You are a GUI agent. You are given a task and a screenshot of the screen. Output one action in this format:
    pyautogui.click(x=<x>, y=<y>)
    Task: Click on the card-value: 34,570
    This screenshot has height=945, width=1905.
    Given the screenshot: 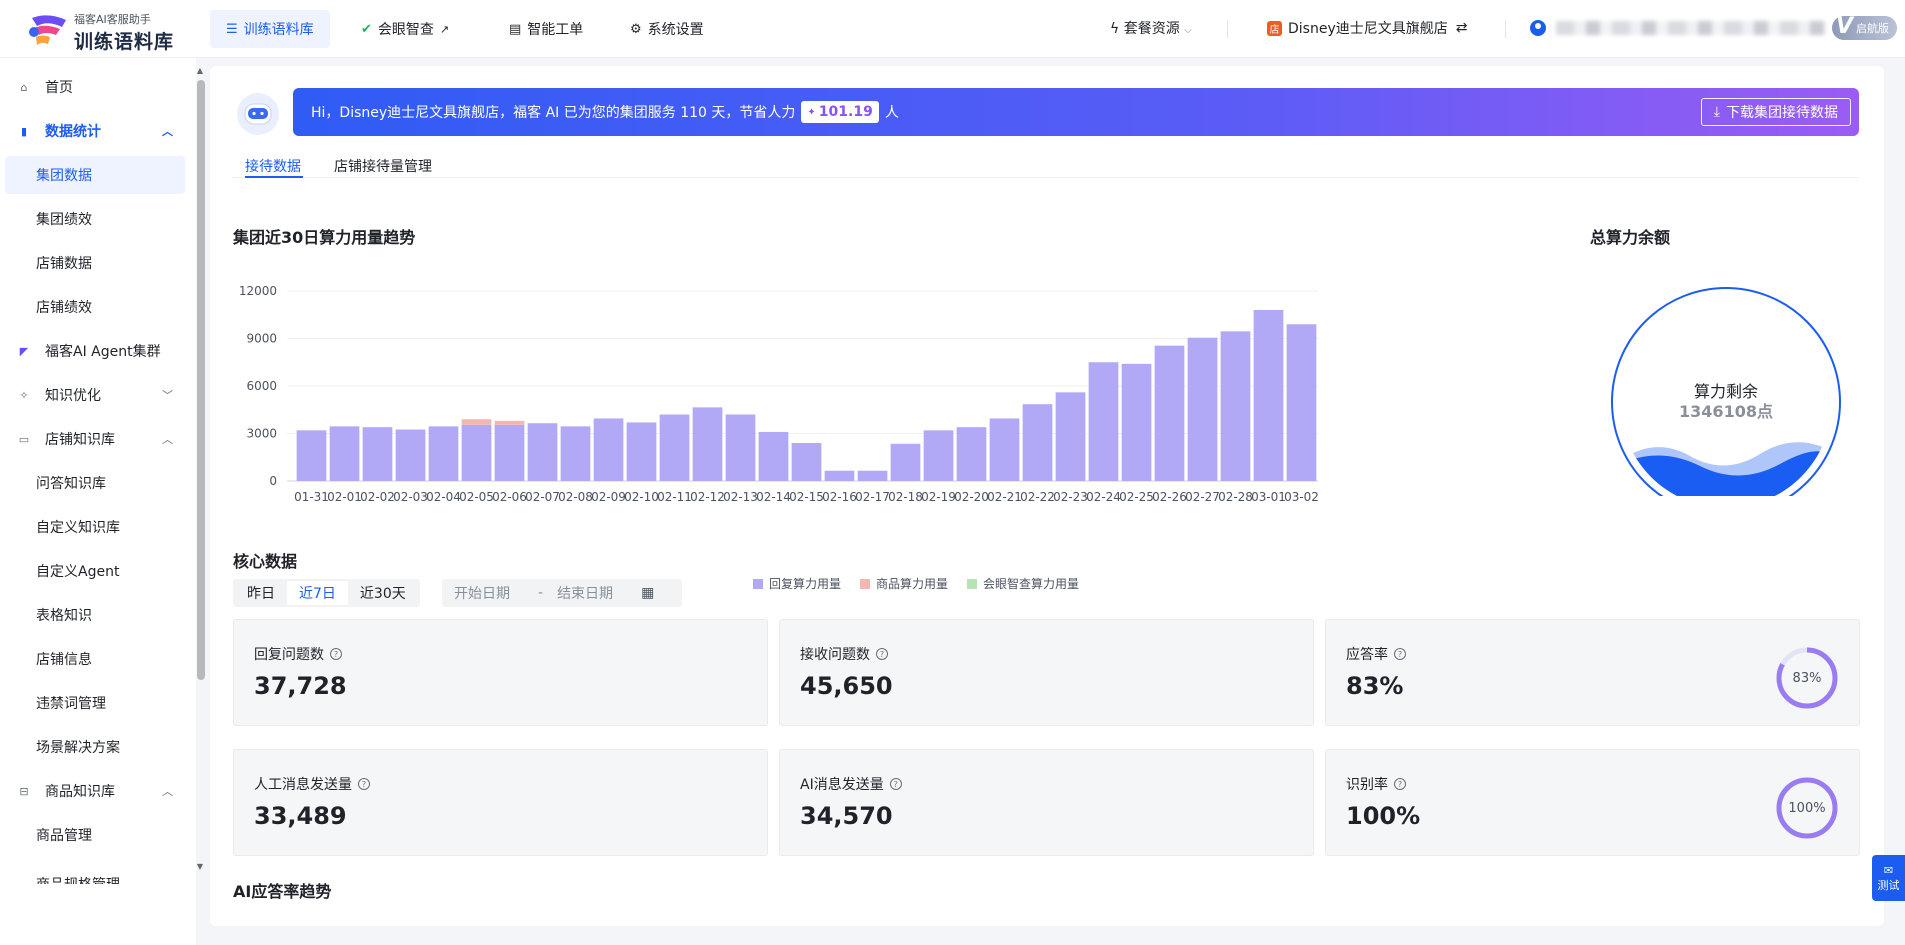 What is the action you would take?
    pyautogui.click(x=846, y=816)
    